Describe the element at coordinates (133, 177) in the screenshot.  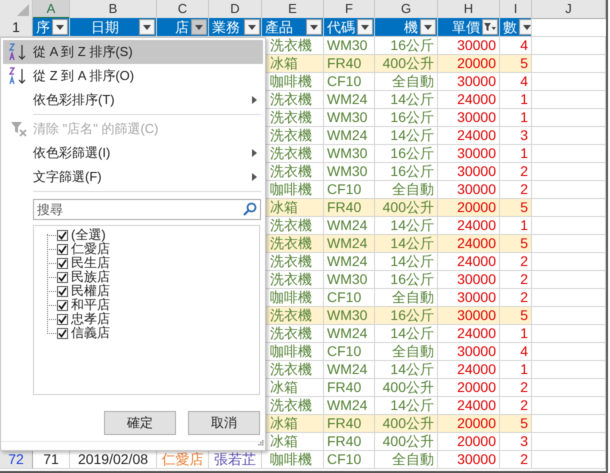
I see `menu-item: 文字篩選(F)` at that location.